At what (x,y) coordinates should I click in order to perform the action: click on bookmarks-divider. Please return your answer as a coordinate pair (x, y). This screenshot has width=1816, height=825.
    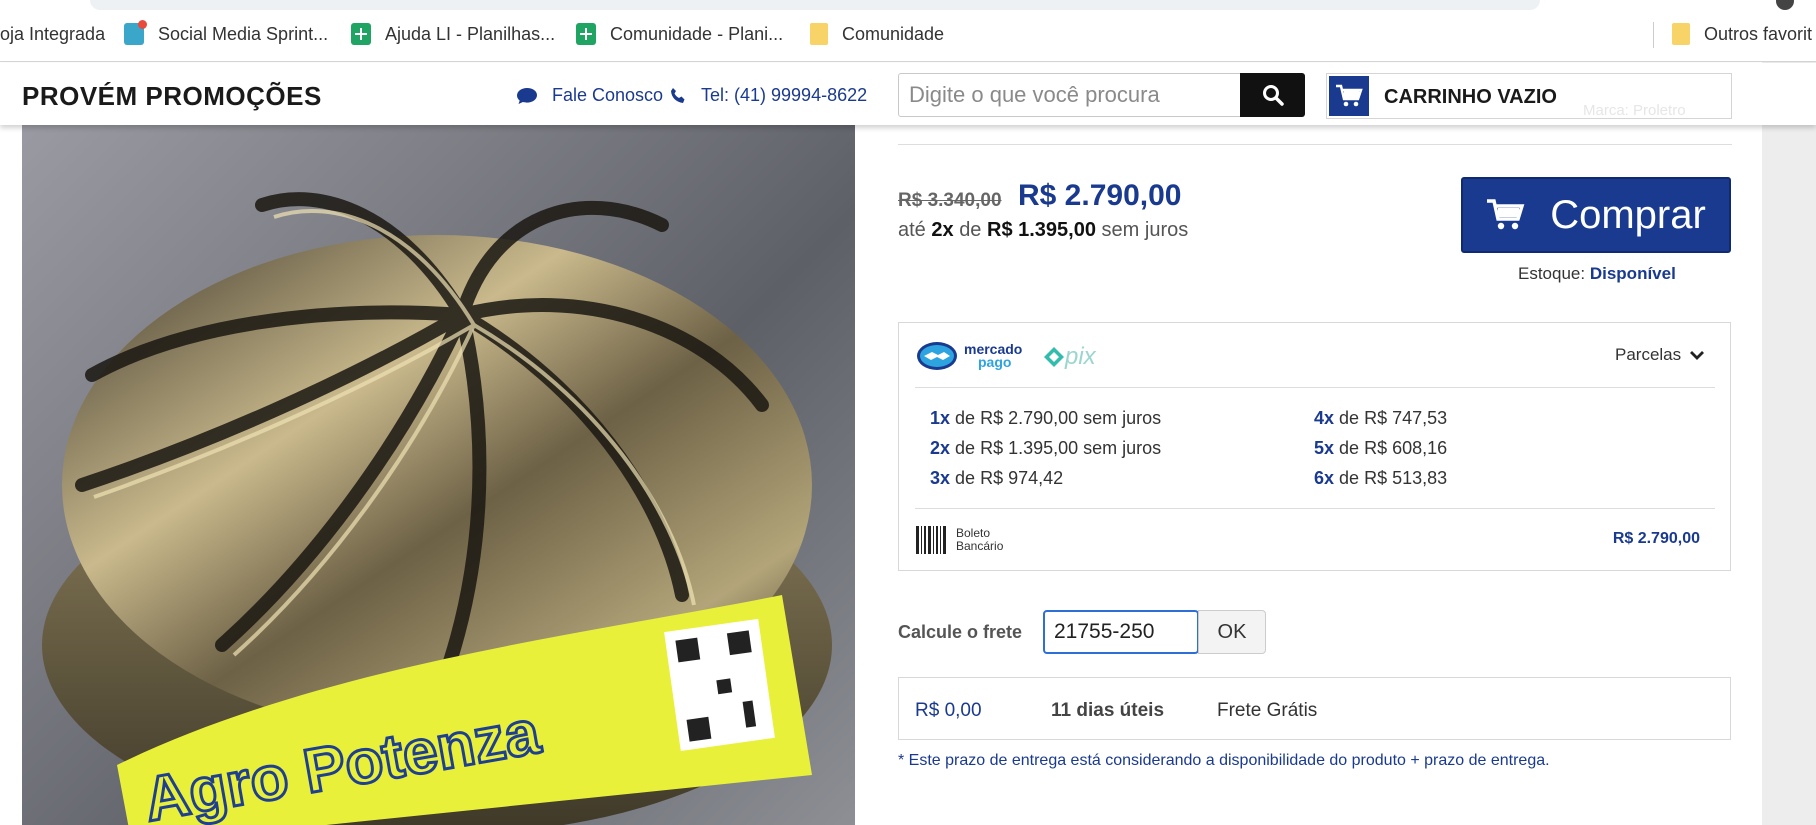
    Looking at the image, I should click on (1653, 35).